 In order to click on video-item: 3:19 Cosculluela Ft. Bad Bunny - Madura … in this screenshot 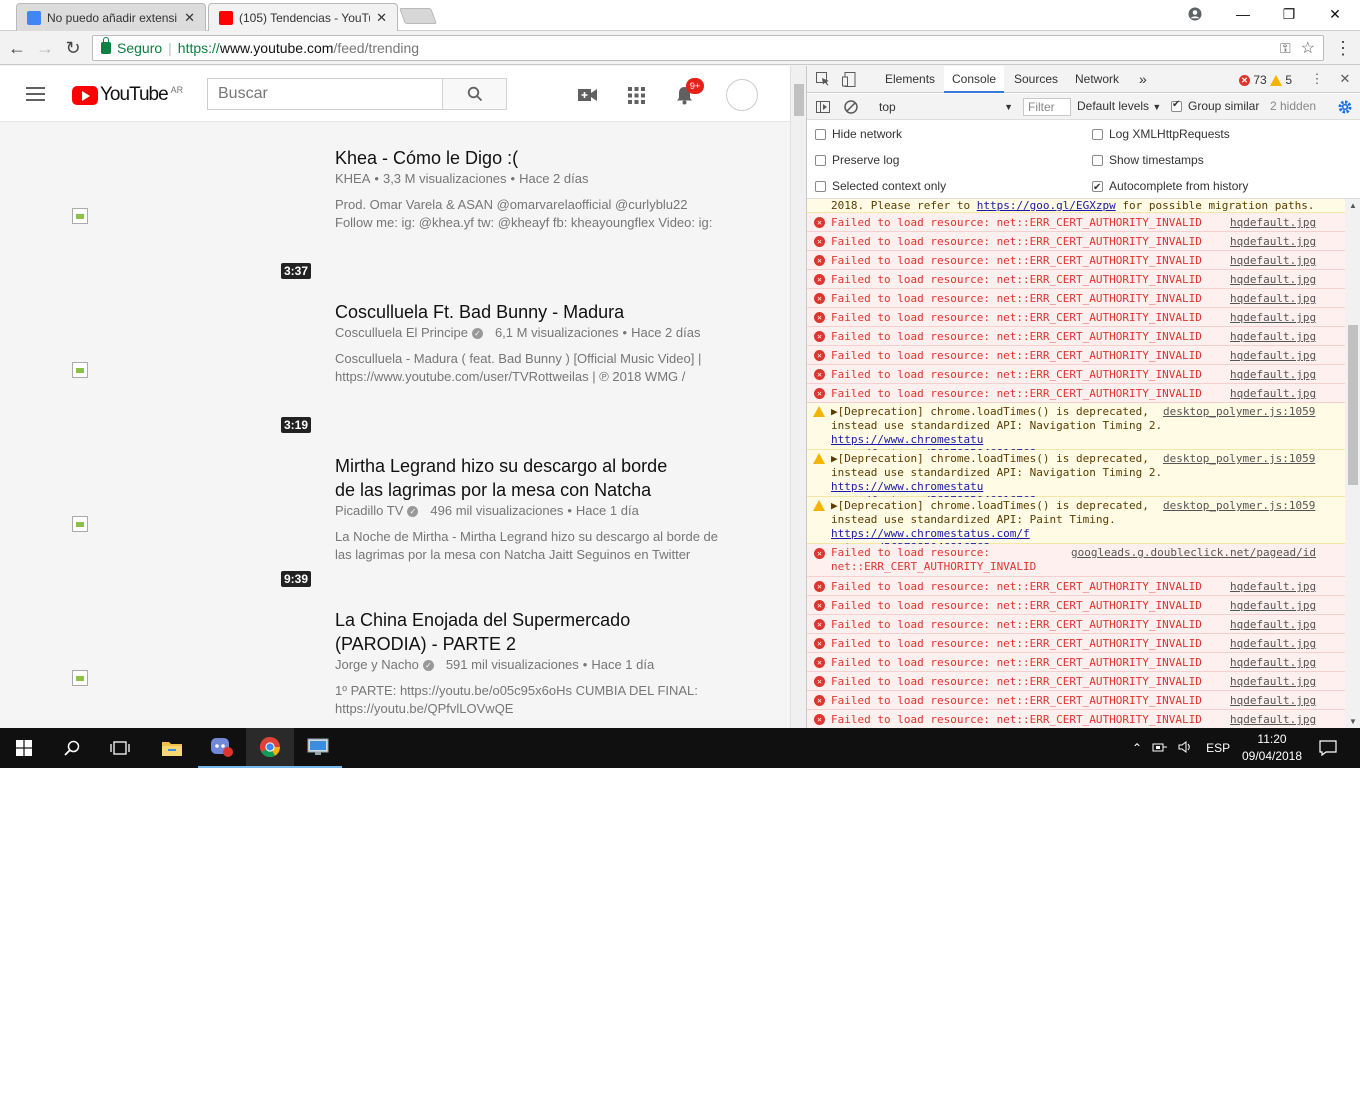, I will do `click(395, 365)`.